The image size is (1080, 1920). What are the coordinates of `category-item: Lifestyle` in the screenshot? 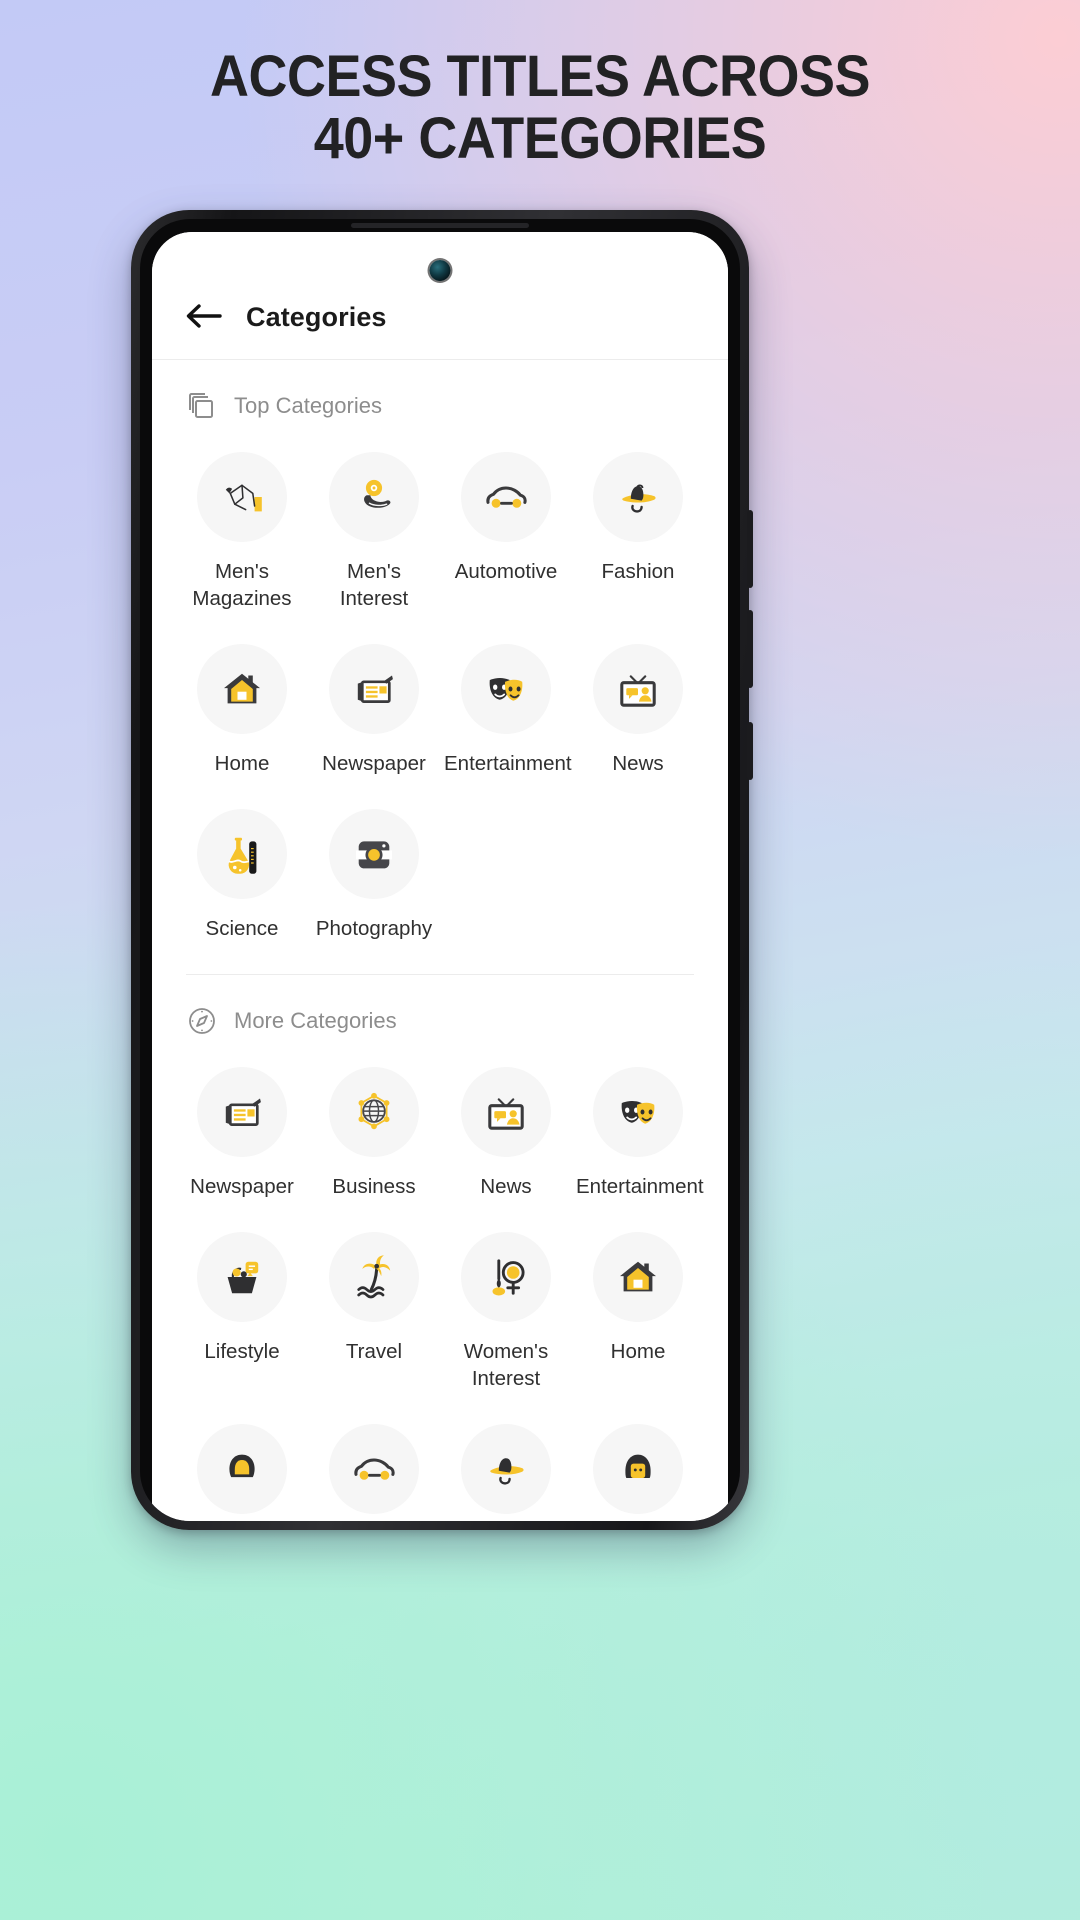 It's located at (242, 1308).